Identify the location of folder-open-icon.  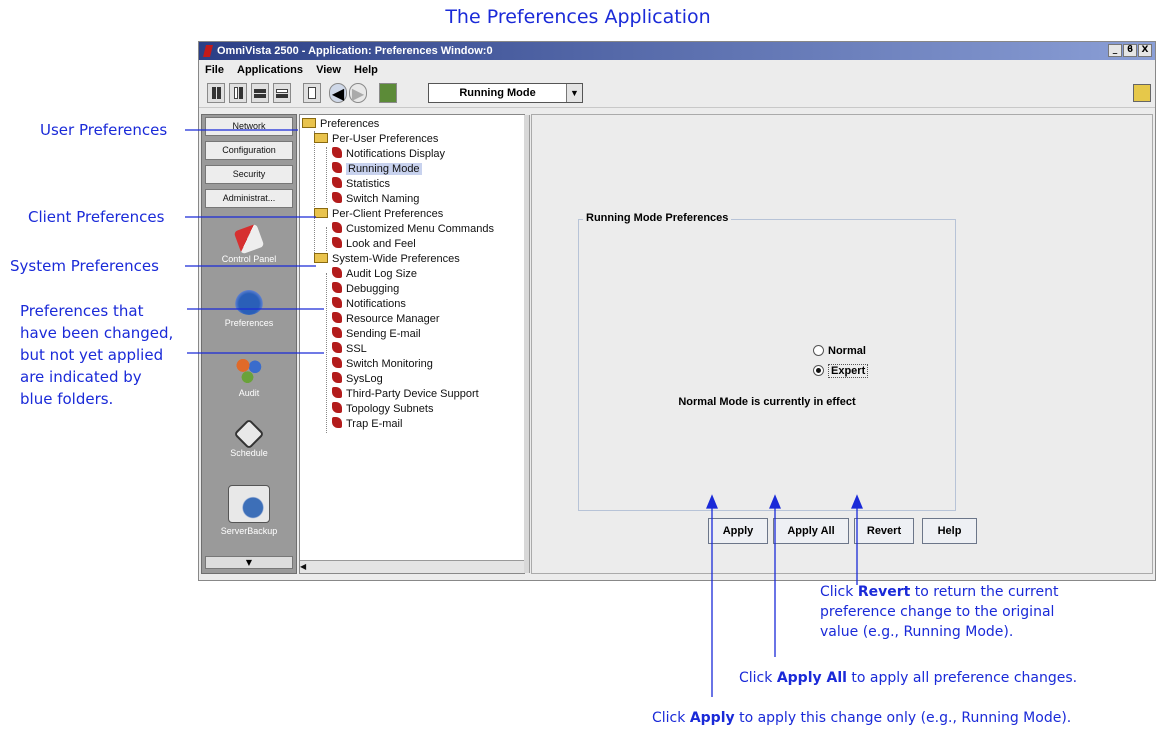
(309, 123).